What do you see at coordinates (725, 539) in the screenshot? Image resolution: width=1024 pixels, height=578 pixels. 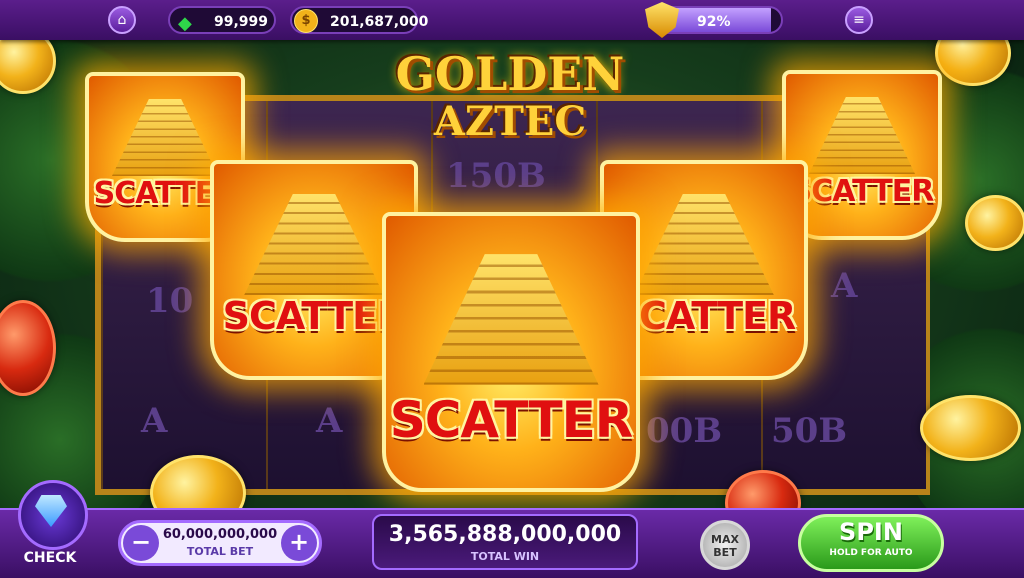 I see `max-bet-line-1: MAX` at bounding box center [725, 539].